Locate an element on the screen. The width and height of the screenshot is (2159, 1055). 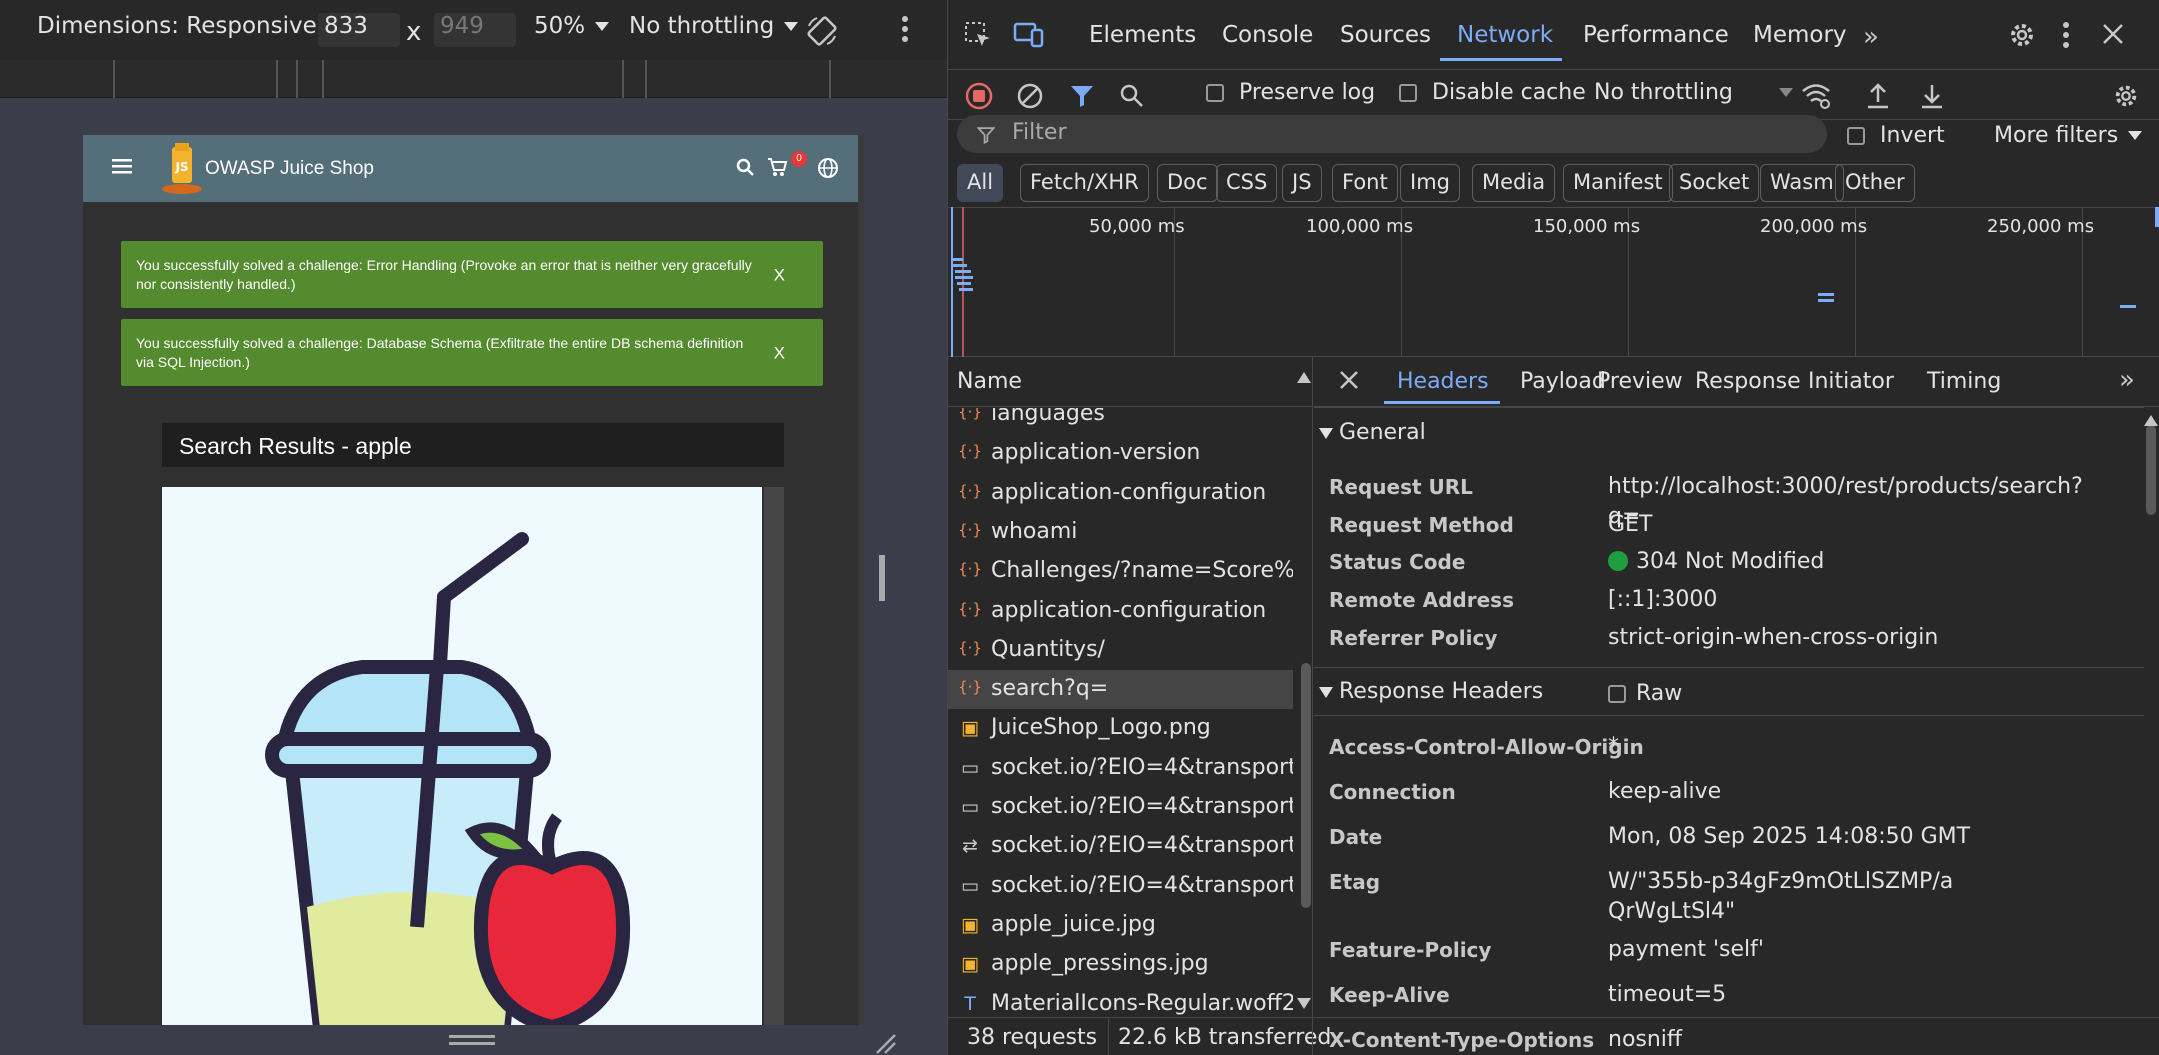
export-har-icon is located at coordinates (1932, 96).